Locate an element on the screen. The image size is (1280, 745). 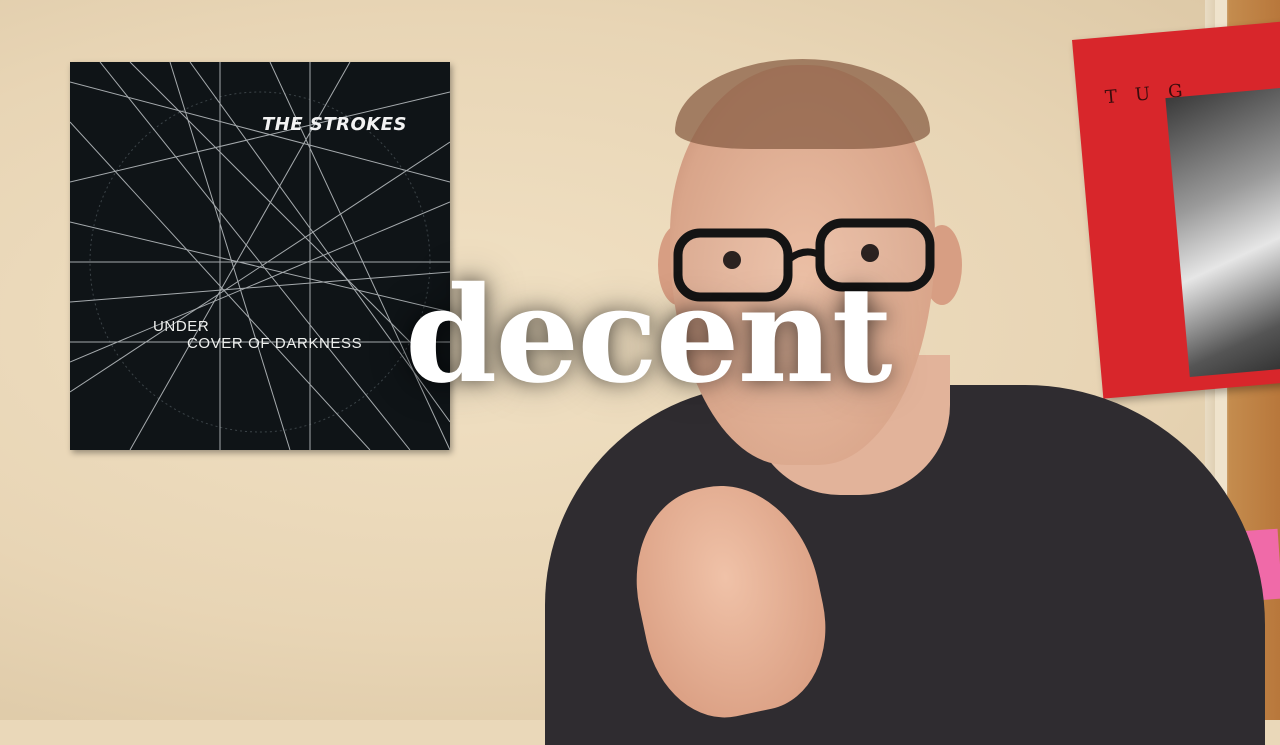
presenter-hair is located at coordinates (802, 104).